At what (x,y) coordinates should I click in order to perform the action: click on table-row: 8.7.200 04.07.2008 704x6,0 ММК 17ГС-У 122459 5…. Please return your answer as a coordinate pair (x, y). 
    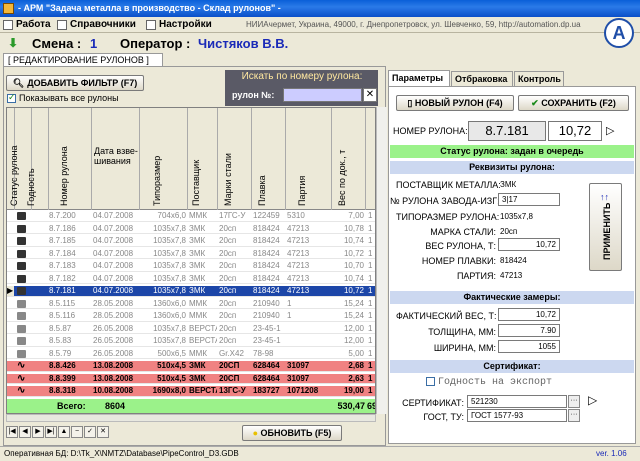
    Looking at the image, I should click on (191, 216).